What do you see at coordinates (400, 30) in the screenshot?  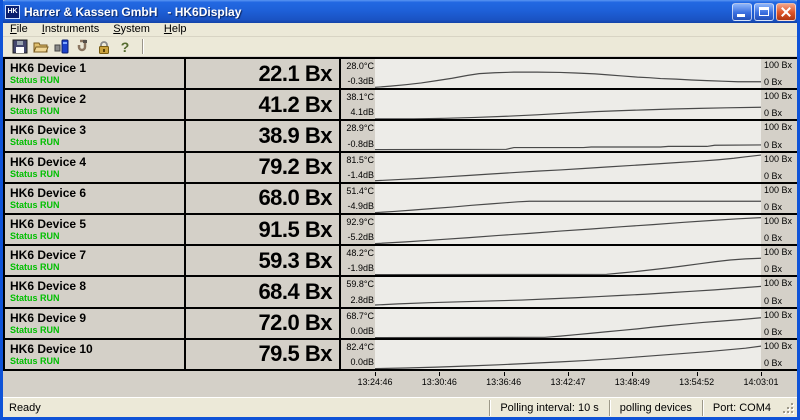 I see `menubar: File Instruments System Help` at bounding box center [400, 30].